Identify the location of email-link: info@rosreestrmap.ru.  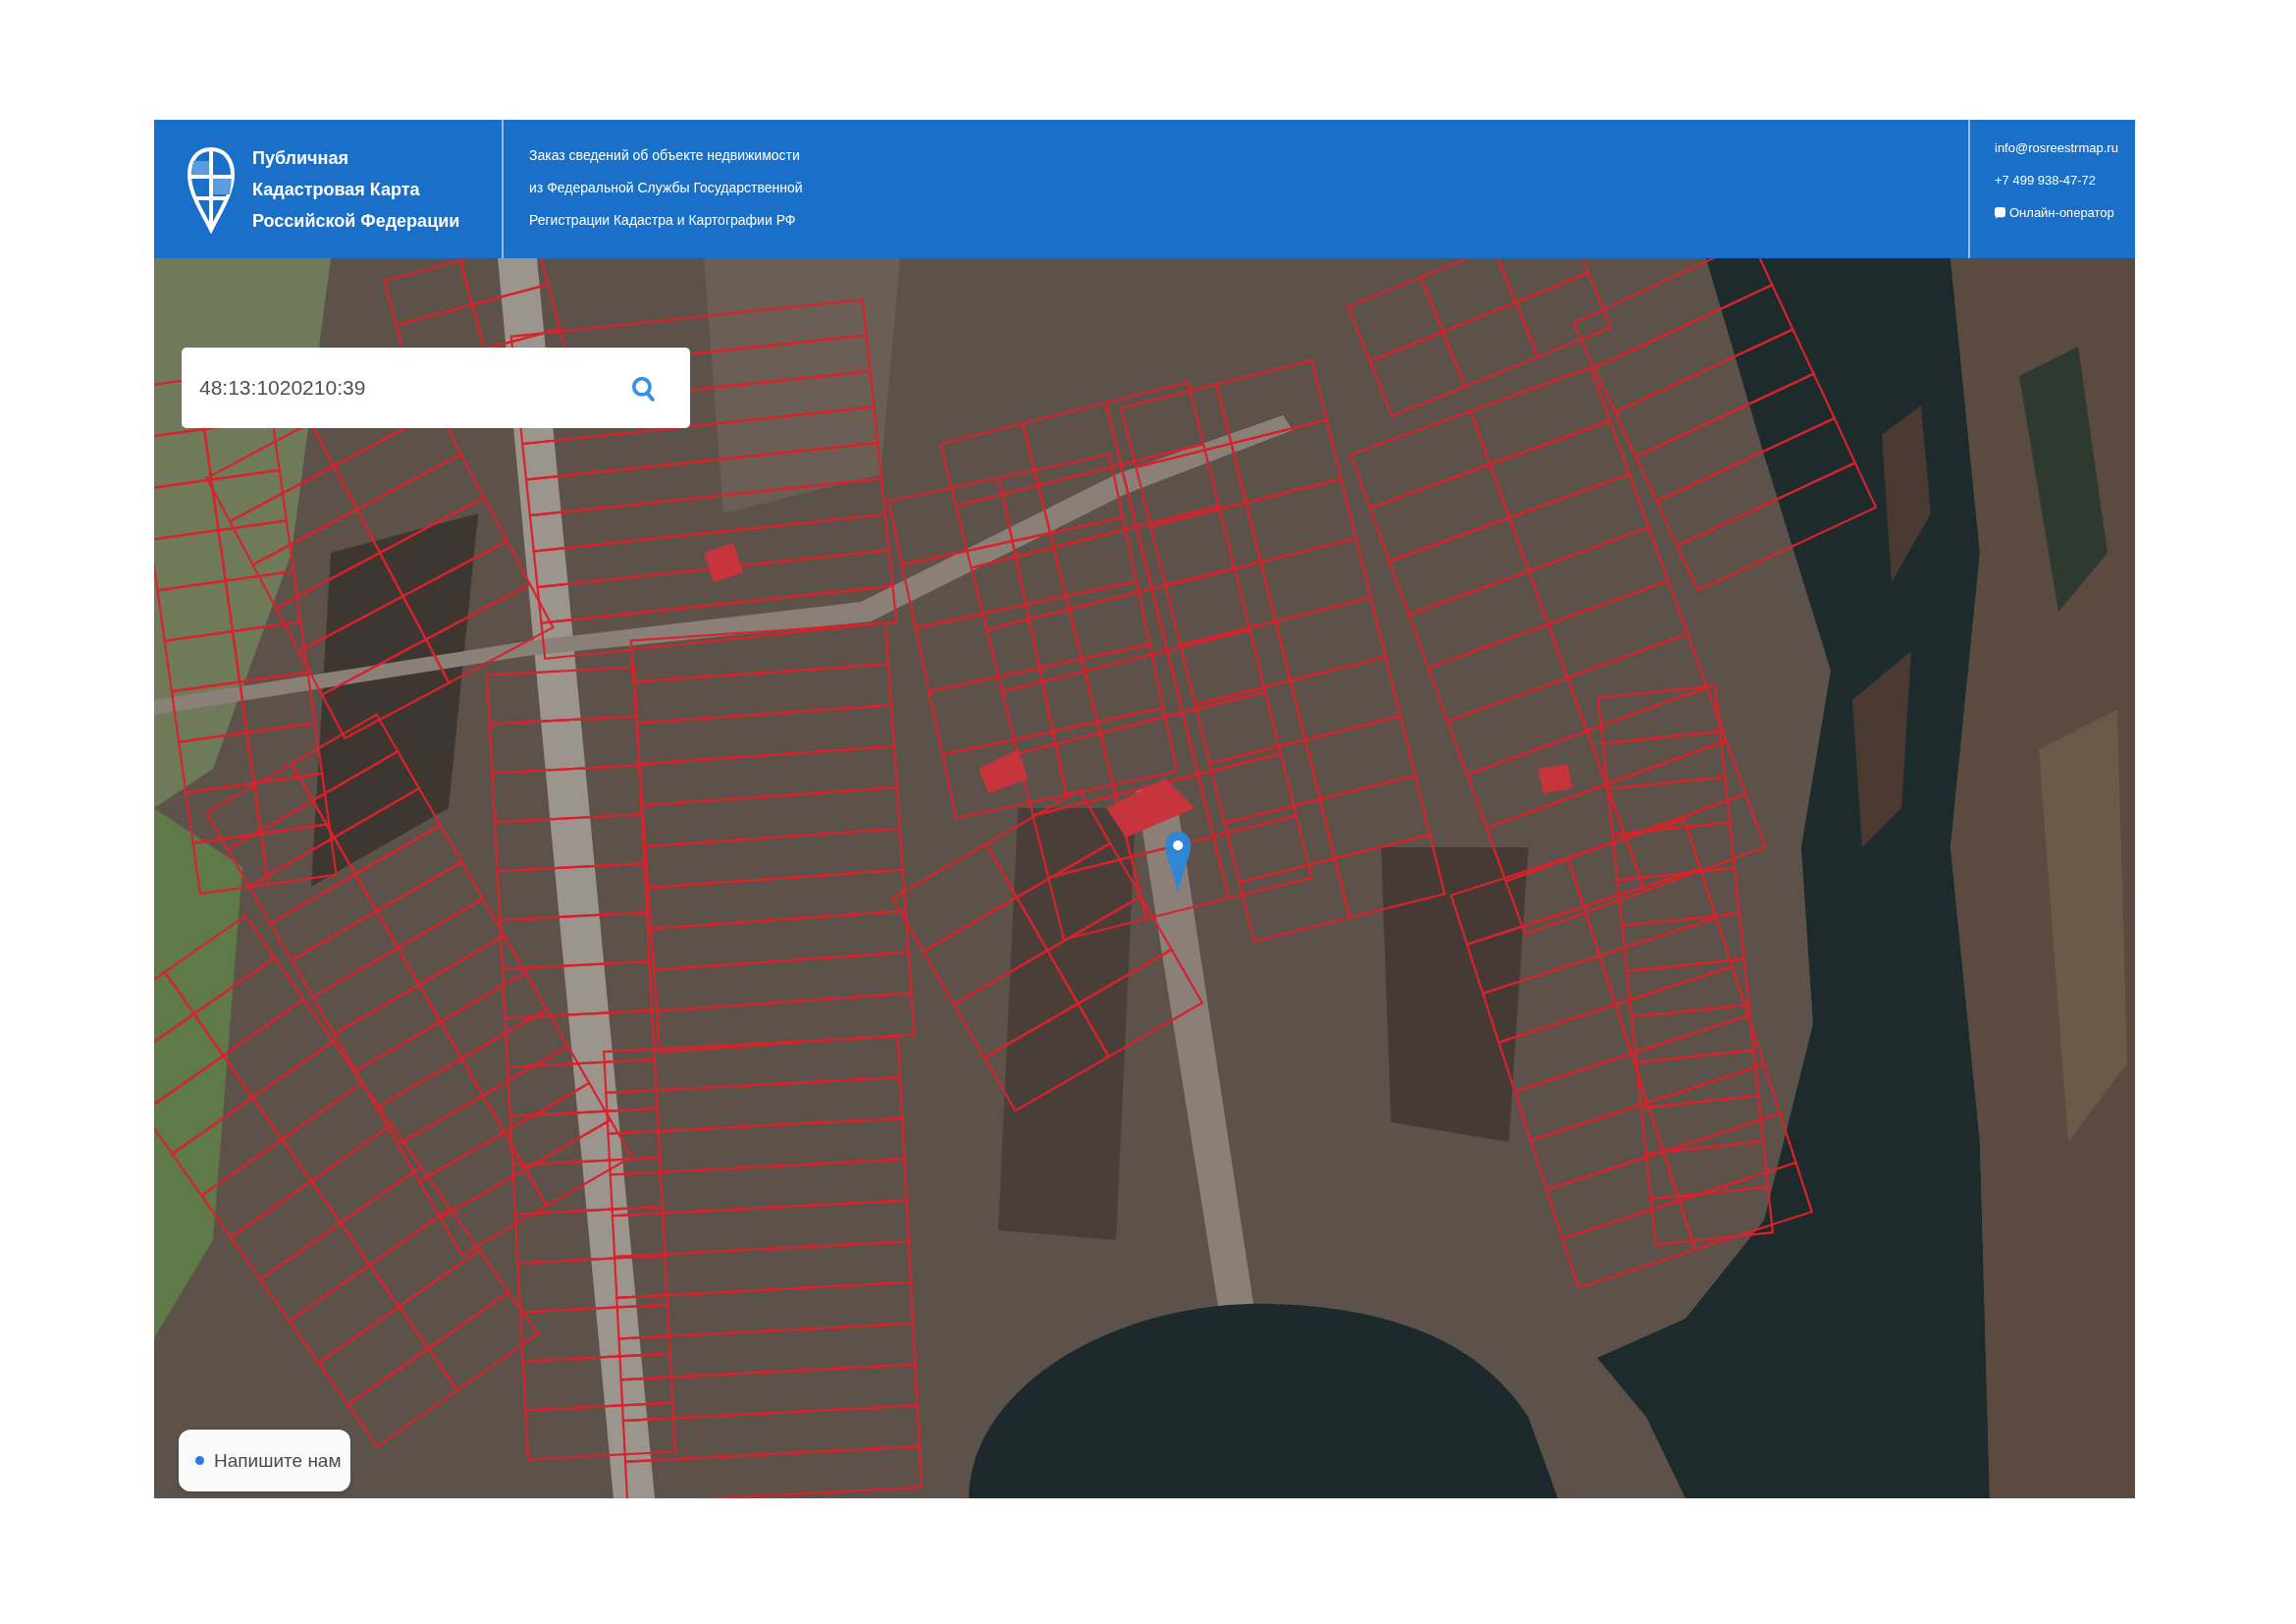
(2056, 147).